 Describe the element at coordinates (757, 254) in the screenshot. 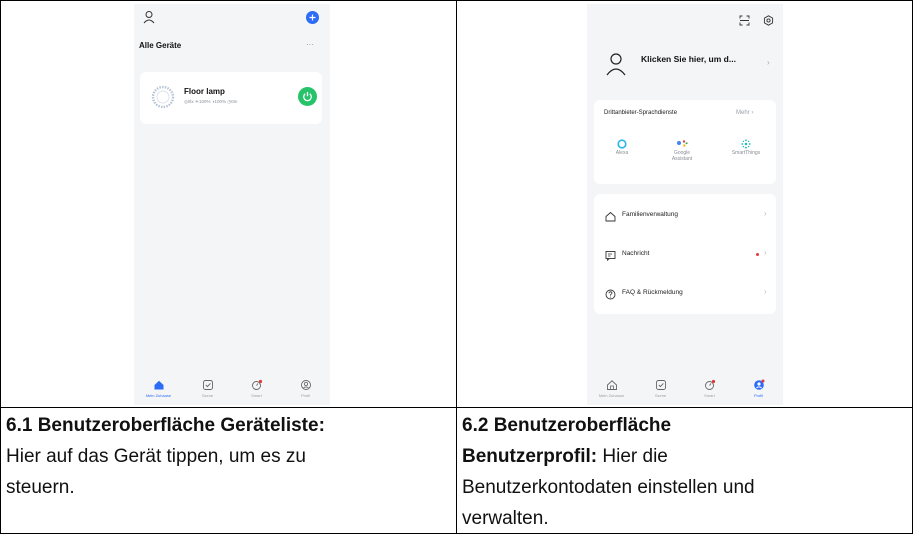

I see `notification-dot` at that location.